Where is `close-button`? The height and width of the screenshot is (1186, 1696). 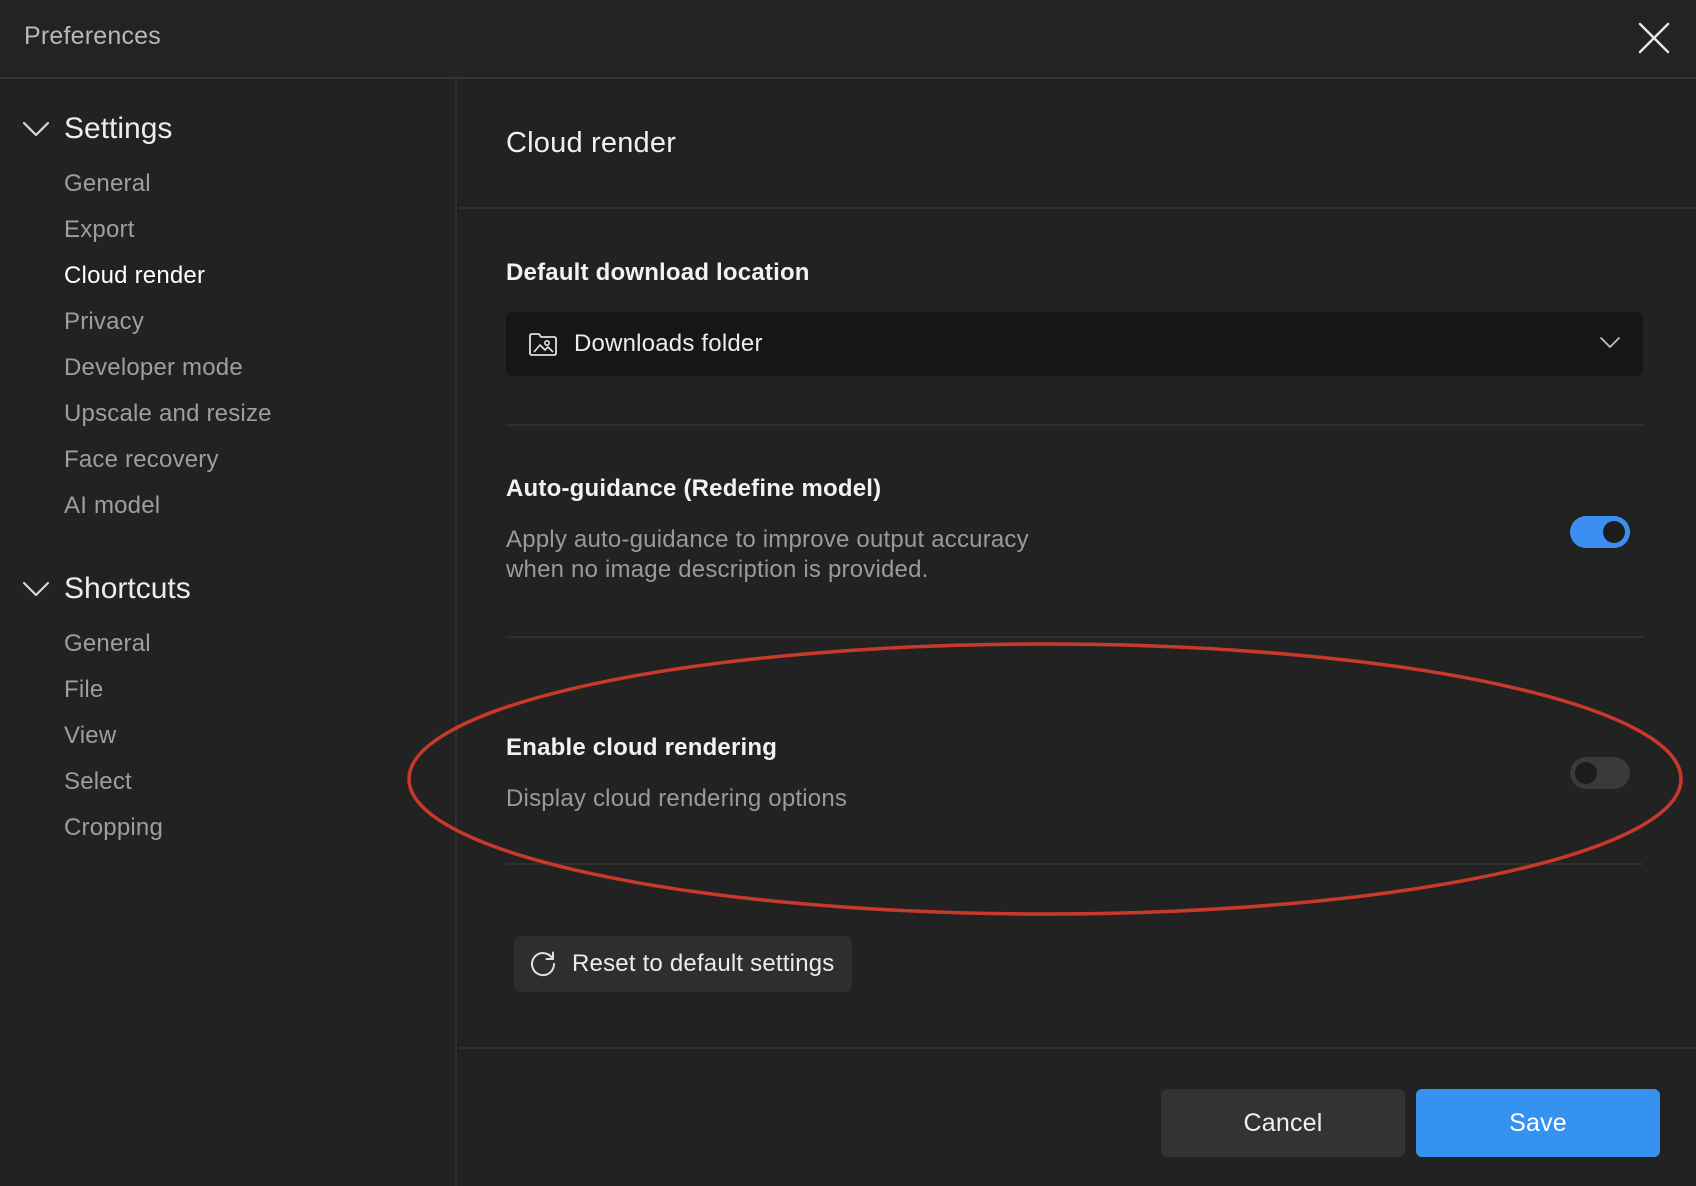
close-button is located at coordinates (1654, 38).